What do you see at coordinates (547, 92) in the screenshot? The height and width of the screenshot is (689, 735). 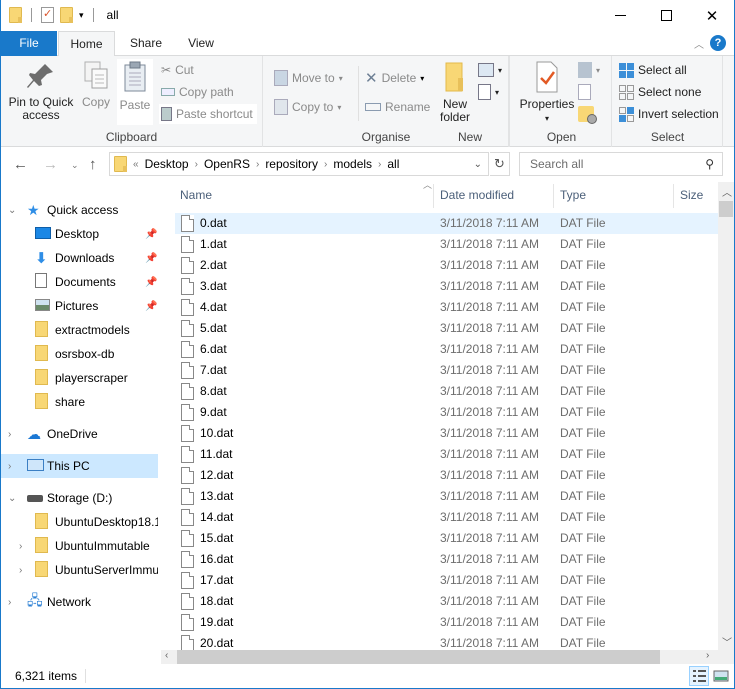 I see `properties-button: Properties ▾` at bounding box center [547, 92].